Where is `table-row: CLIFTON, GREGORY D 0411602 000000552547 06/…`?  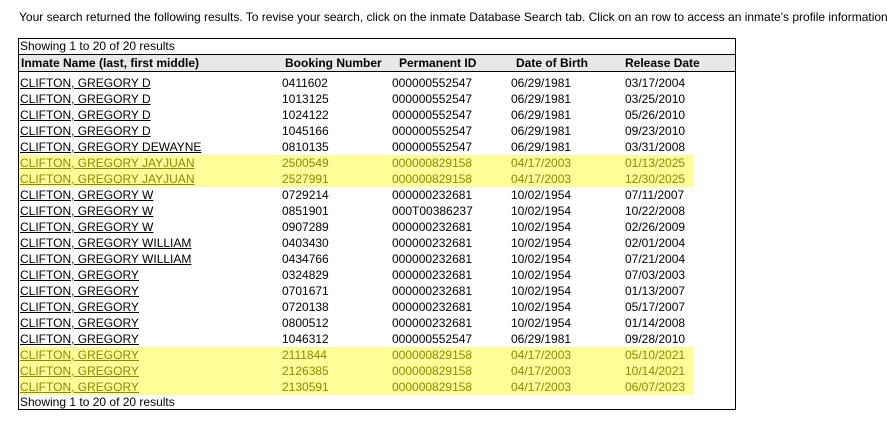
table-row: CLIFTON, GREGORY D 0411602 000000552547 06/… is located at coordinates (377, 83).